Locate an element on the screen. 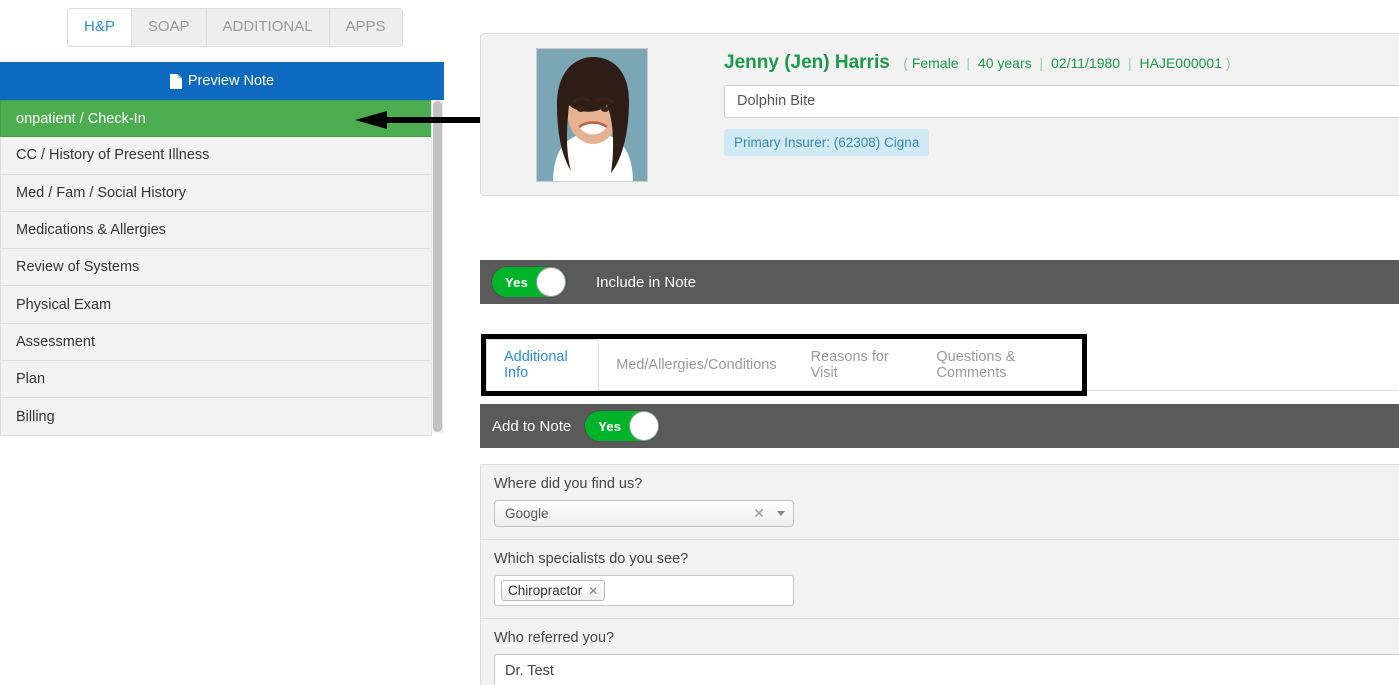 Image resolution: width=1399 pixels, height=685 pixels. add-to-note-bar: Add to Note Yes is located at coordinates (939, 426).